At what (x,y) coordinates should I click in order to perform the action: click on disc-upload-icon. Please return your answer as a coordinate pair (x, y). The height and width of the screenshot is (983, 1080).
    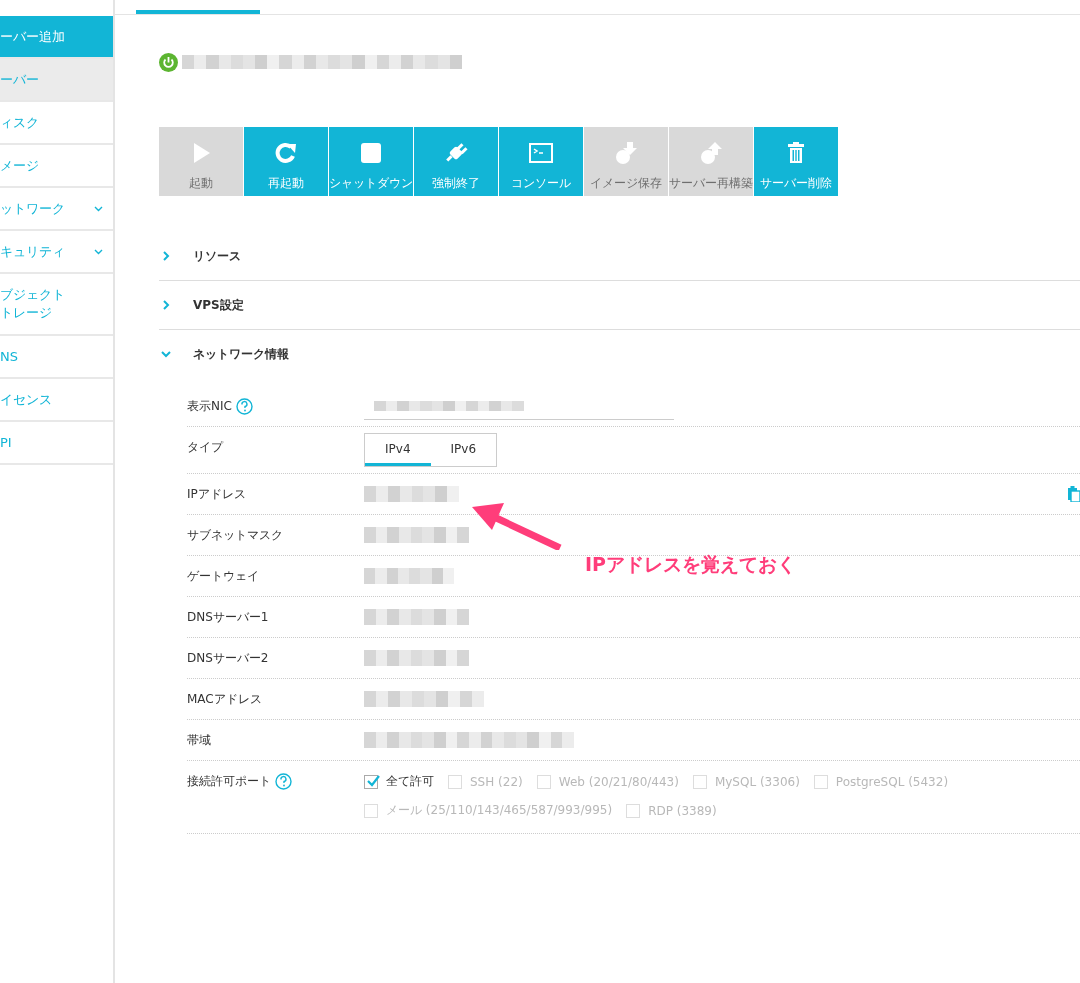
    Looking at the image, I should click on (711, 153).